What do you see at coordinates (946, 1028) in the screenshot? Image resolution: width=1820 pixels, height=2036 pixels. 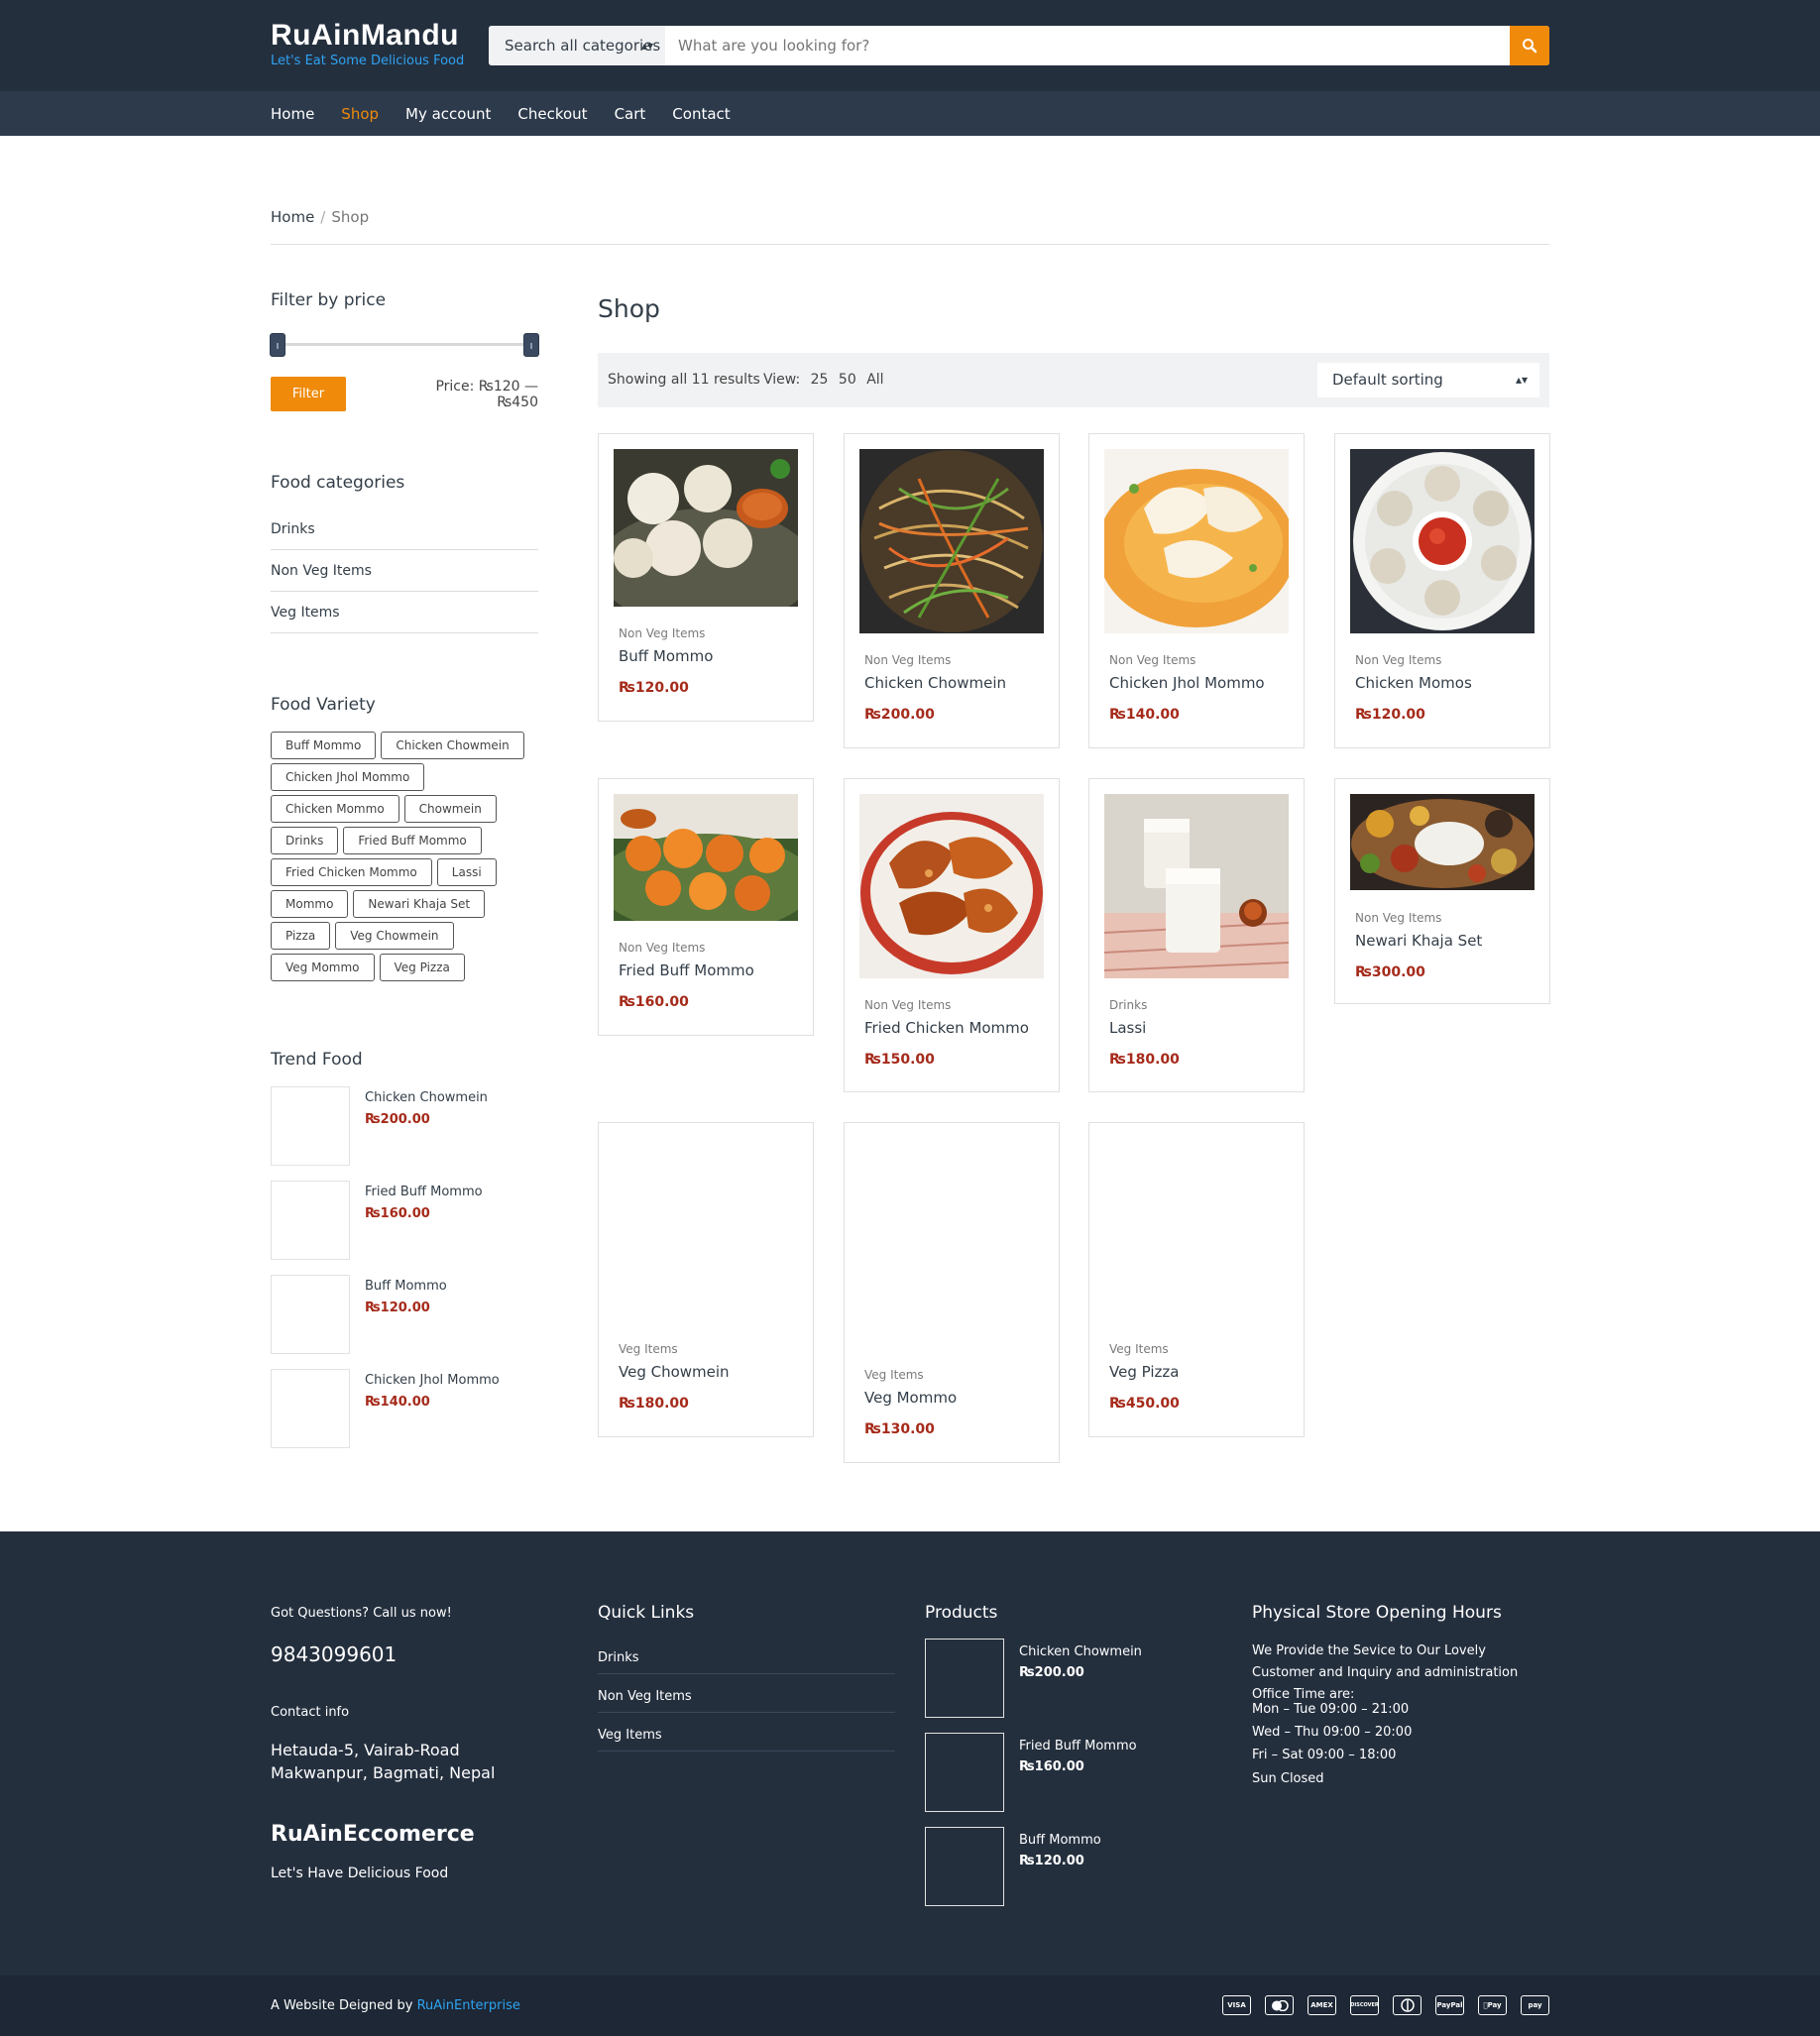 I see `product-name: Fried Chicken Mommo` at bounding box center [946, 1028].